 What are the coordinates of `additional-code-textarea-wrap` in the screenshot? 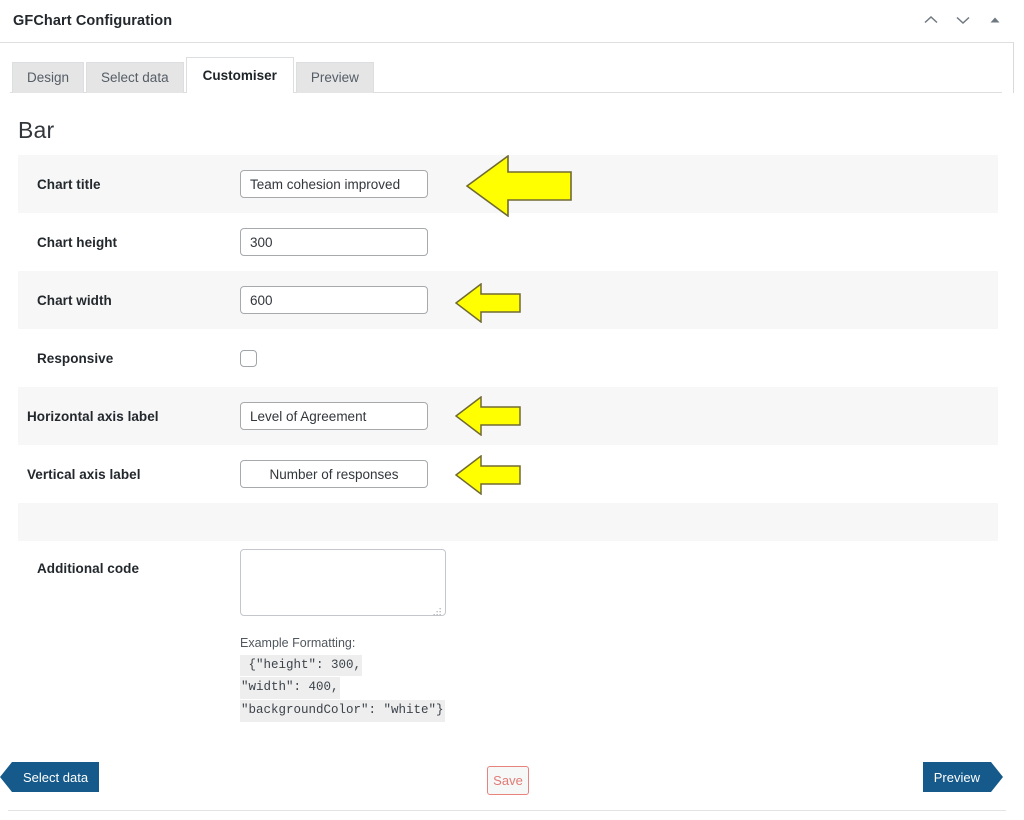 It's located at (343, 585).